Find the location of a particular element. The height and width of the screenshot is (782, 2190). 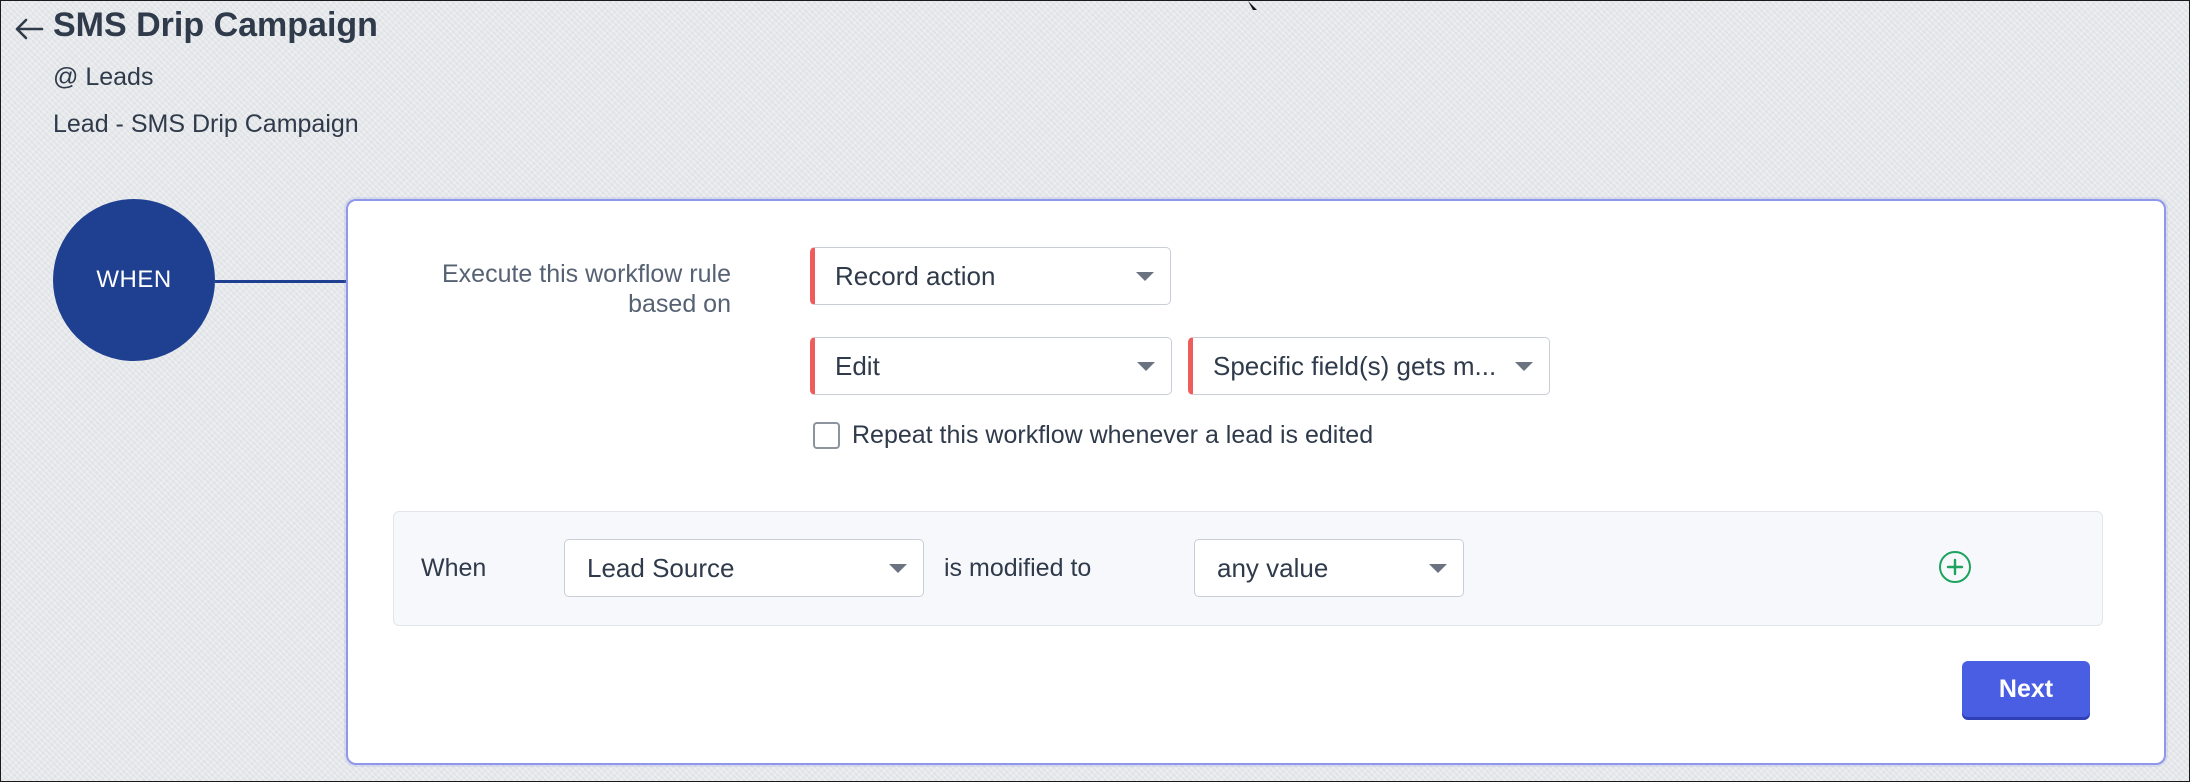

action-type-value: Edit is located at coordinates (857, 365).